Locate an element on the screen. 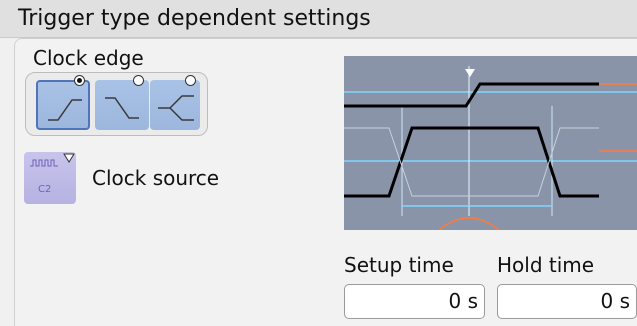  falling-edge-radio is located at coordinates (138, 80).